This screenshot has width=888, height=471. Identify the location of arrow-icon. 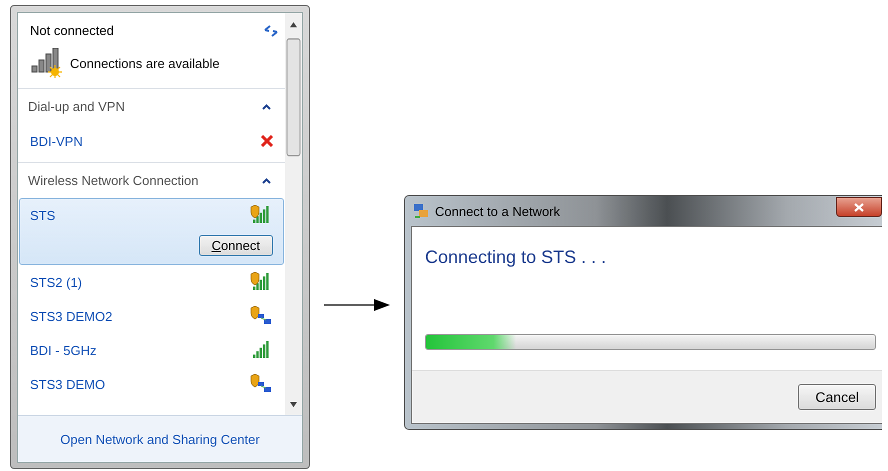
(357, 305).